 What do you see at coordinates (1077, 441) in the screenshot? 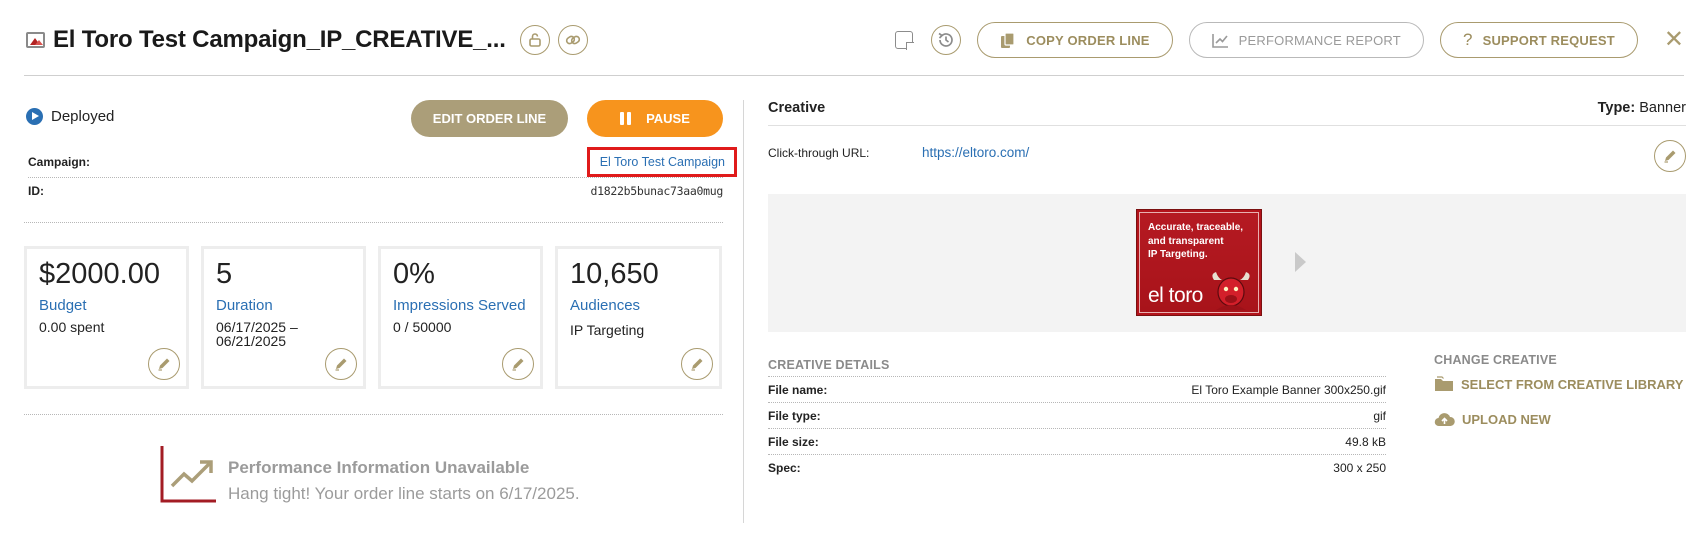
I see `detail-row: File size: 49.8 kB` at bounding box center [1077, 441].